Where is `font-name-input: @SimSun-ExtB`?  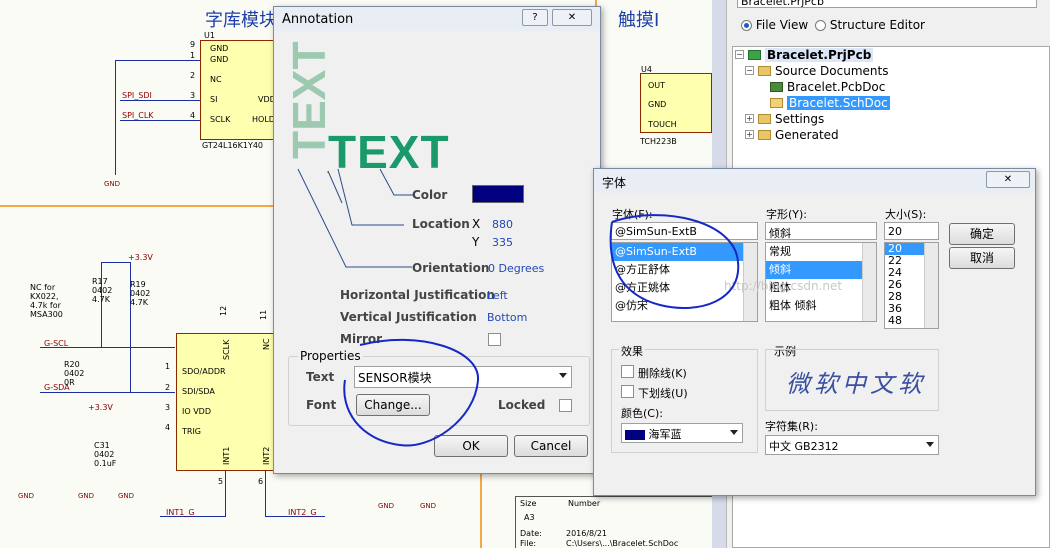 font-name-input: @SimSun-ExtB is located at coordinates (684, 231).